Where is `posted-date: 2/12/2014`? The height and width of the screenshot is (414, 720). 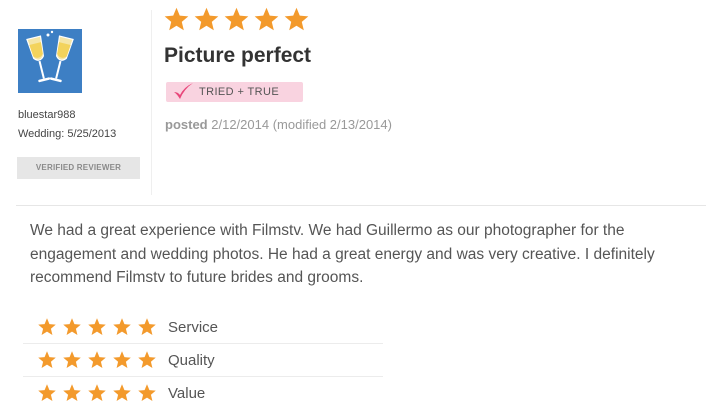
posted-date: 2/12/2014 is located at coordinates (240, 124).